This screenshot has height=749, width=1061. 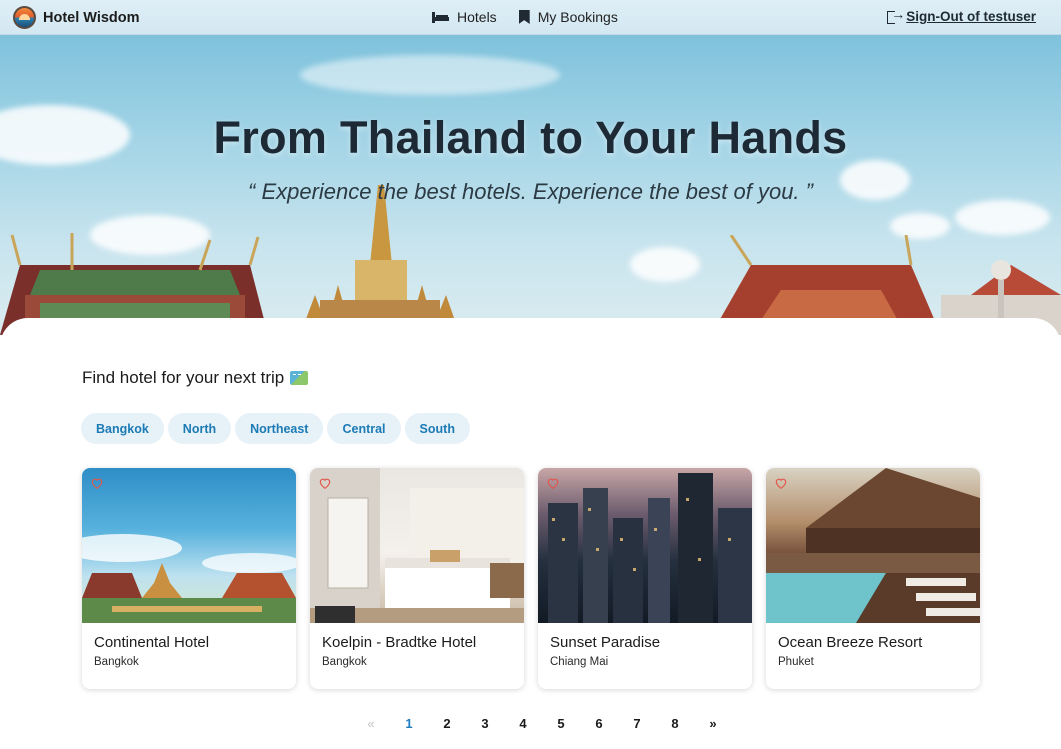 I want to click on pagination: « 1 2 3 4 5 6 7 8 », so click(x=542, y=723).